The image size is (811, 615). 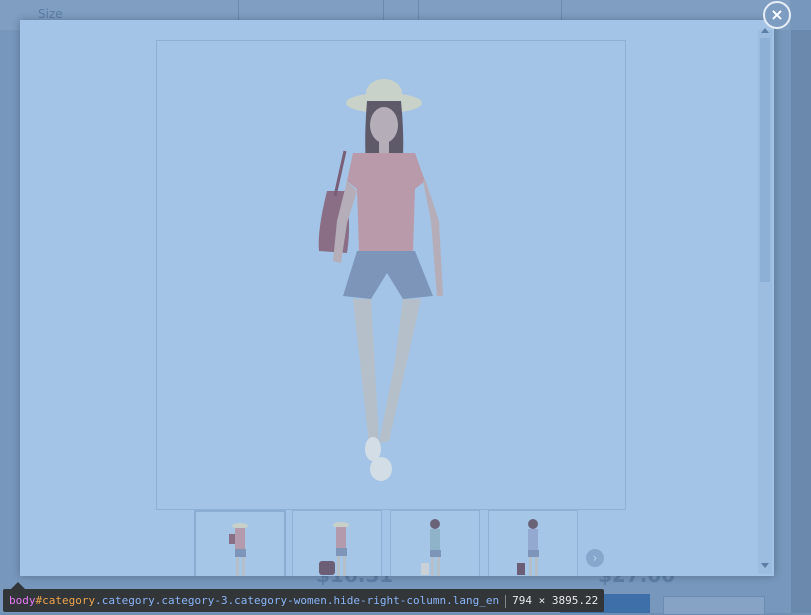 What do you see at coordinates (765, 160) in the screenshot?
I see `lightbox-scrollbar-thumb` at bounding box center [765, 160].